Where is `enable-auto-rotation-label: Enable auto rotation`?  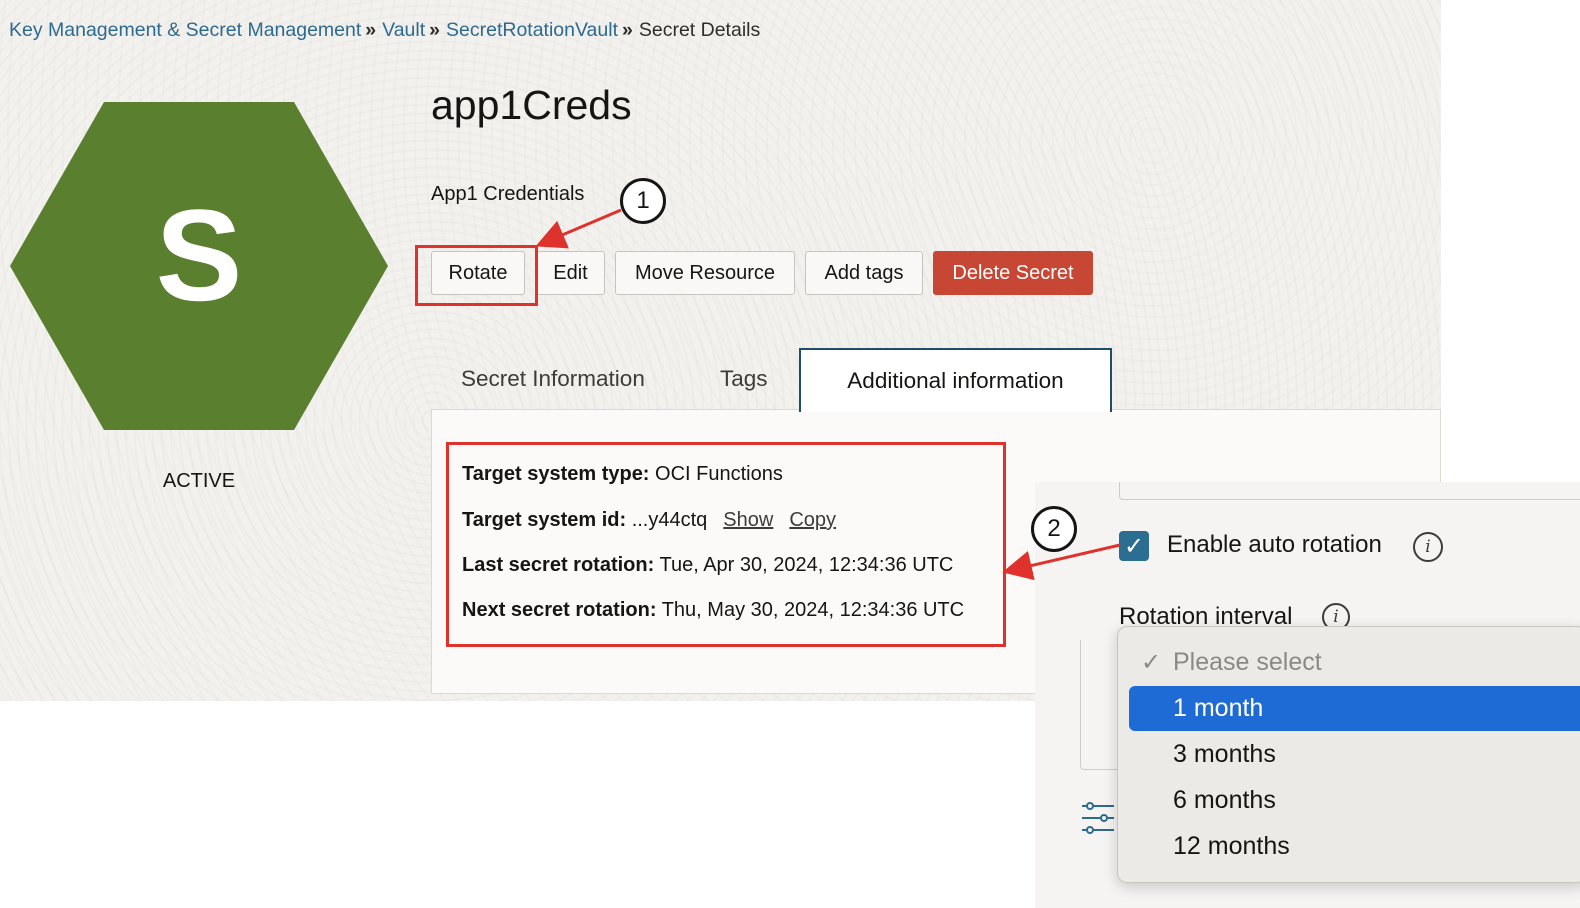
enable-auto-rotation-label: Enable auto rotation is located at coordinates (1274, 544).